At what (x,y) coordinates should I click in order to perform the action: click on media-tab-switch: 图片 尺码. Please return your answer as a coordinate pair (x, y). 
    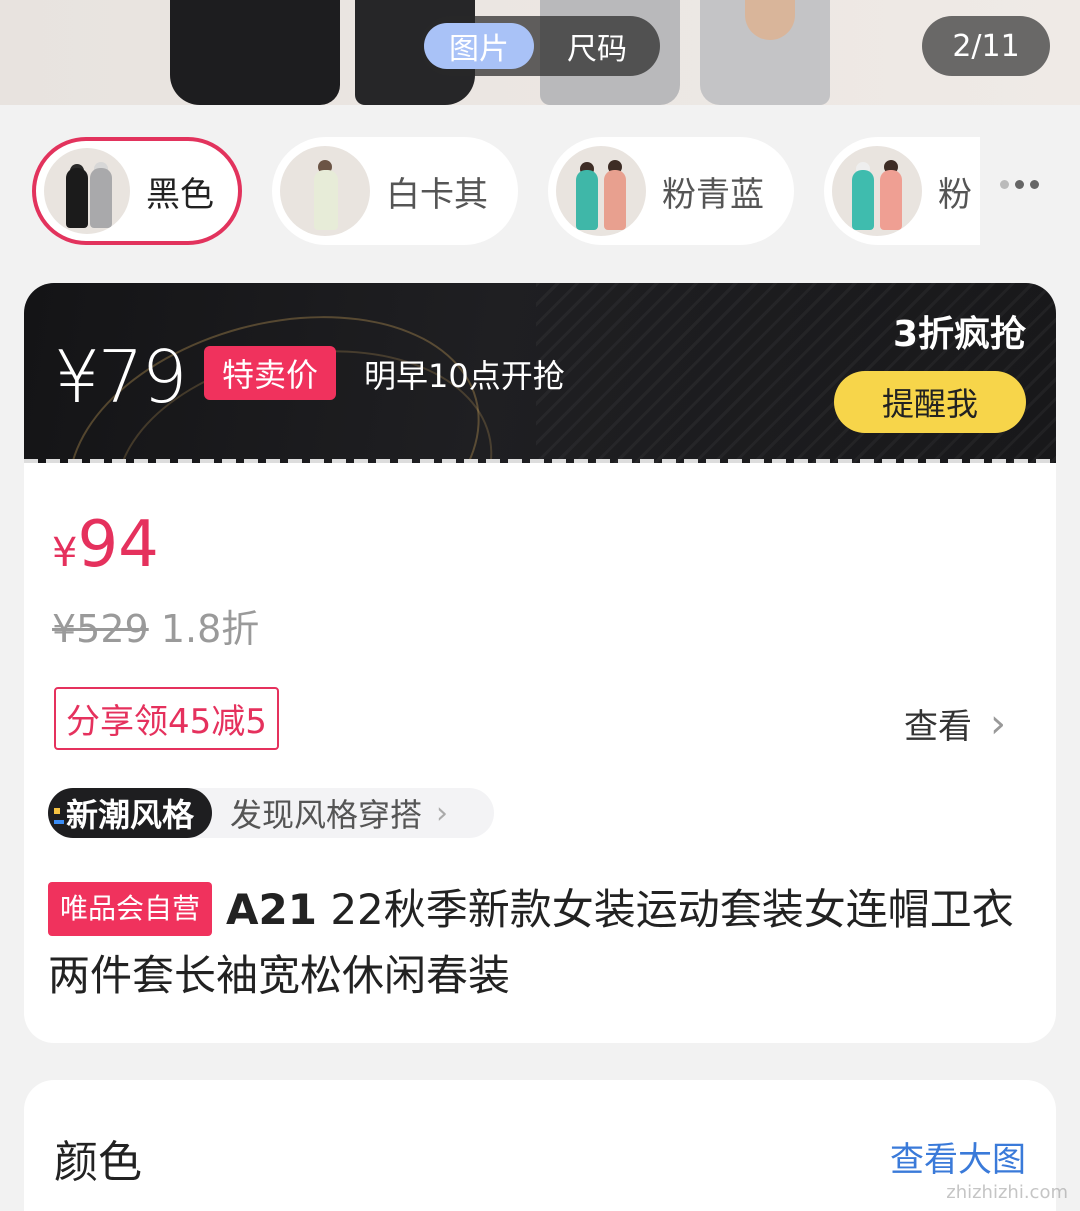
    Looking at the image, I should click on (540, 46).